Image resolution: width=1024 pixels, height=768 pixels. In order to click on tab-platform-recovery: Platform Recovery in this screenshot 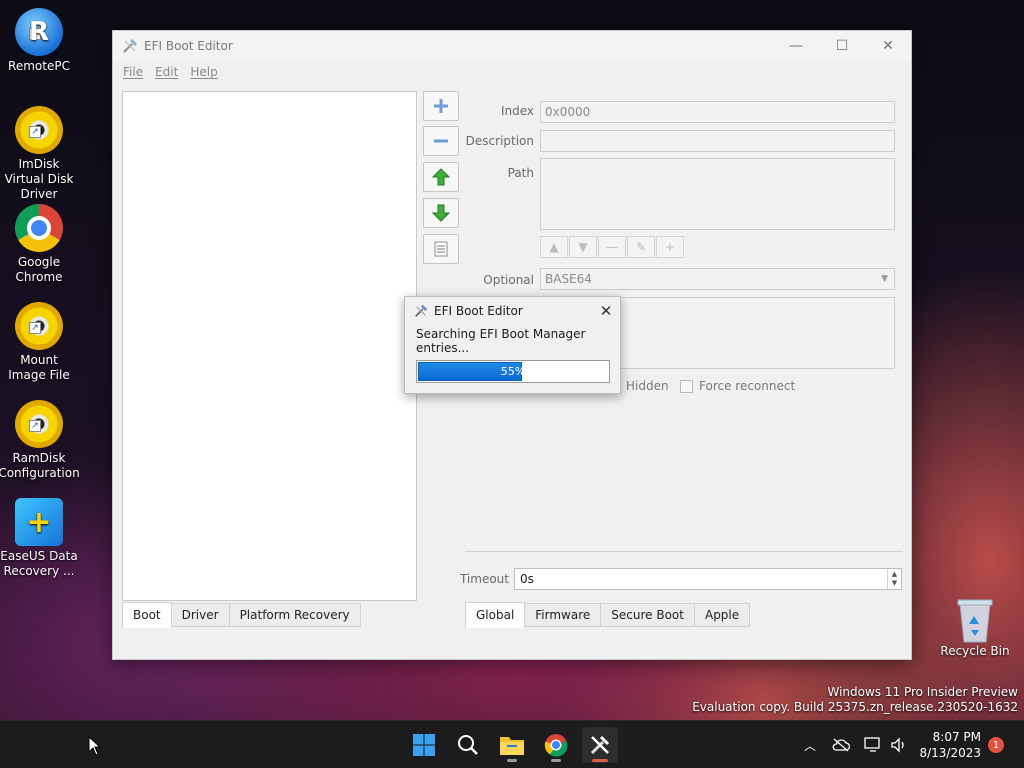, I will do `click(295, 615)`.